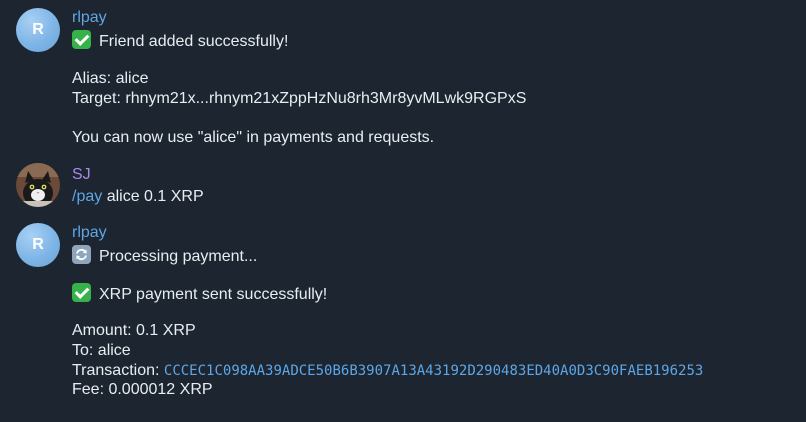 The width and height of the screenshot is (806, 422). I want to click on command-args: alice 0.1 XRP, so click(153, 196).